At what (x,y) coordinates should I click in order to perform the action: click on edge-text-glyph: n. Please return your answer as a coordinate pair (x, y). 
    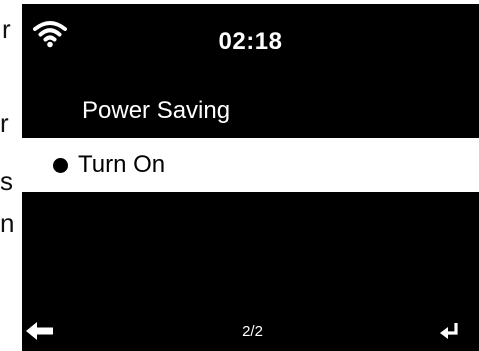
    Looking at the image, I should click on (7, 223).